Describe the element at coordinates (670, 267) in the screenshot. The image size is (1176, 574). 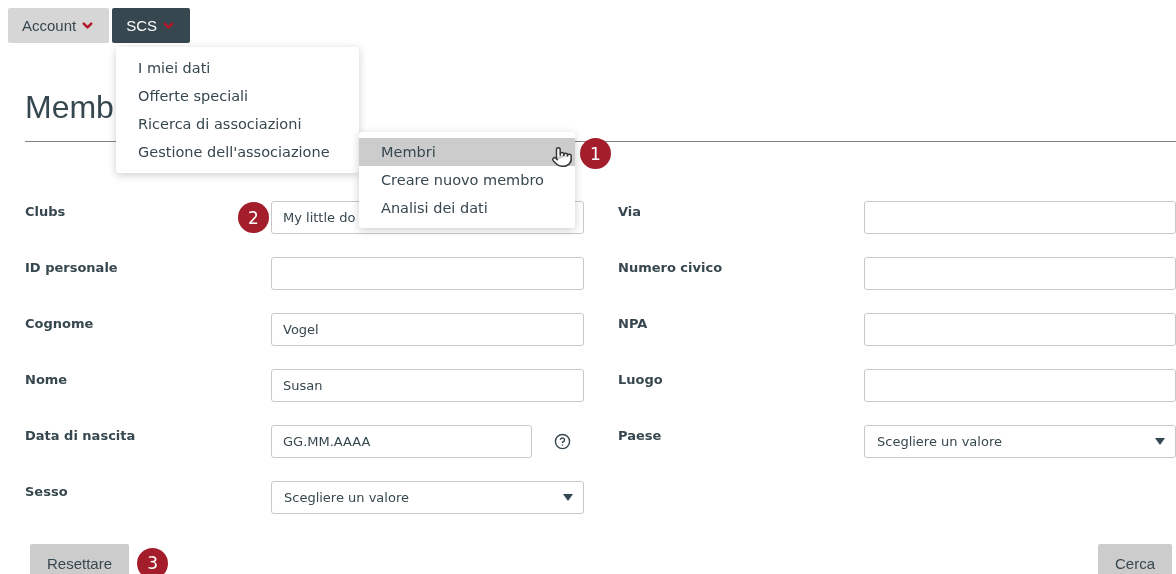
I see `field-label: Numero civico` at that location.